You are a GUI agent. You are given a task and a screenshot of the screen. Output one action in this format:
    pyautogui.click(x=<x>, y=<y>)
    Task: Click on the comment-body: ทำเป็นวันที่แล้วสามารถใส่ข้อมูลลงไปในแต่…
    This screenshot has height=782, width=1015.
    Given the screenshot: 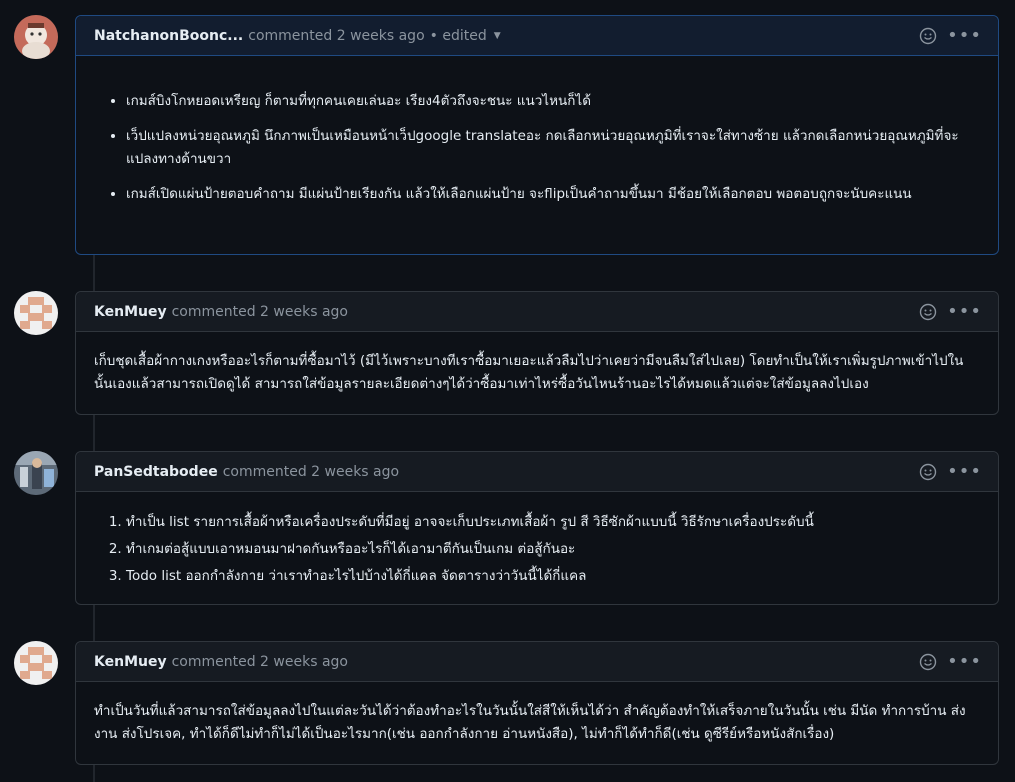 What is the action you would take?
    pyautogui.click(x=537, y=722)
    